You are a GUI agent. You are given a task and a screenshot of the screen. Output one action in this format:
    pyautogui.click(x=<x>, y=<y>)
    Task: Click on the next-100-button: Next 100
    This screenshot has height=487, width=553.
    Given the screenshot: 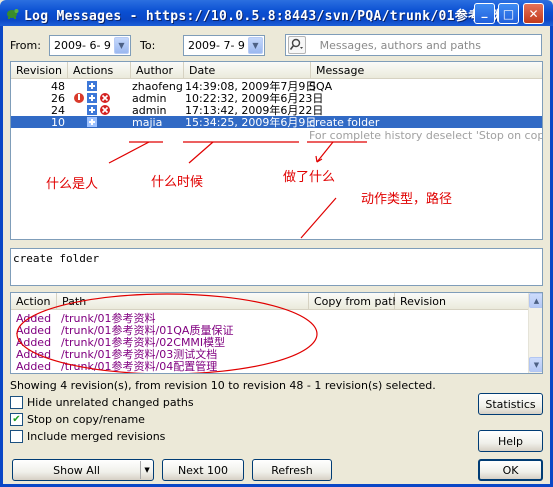 What is the action you would take?
    pyautogui.click(x=203, y=470)
    